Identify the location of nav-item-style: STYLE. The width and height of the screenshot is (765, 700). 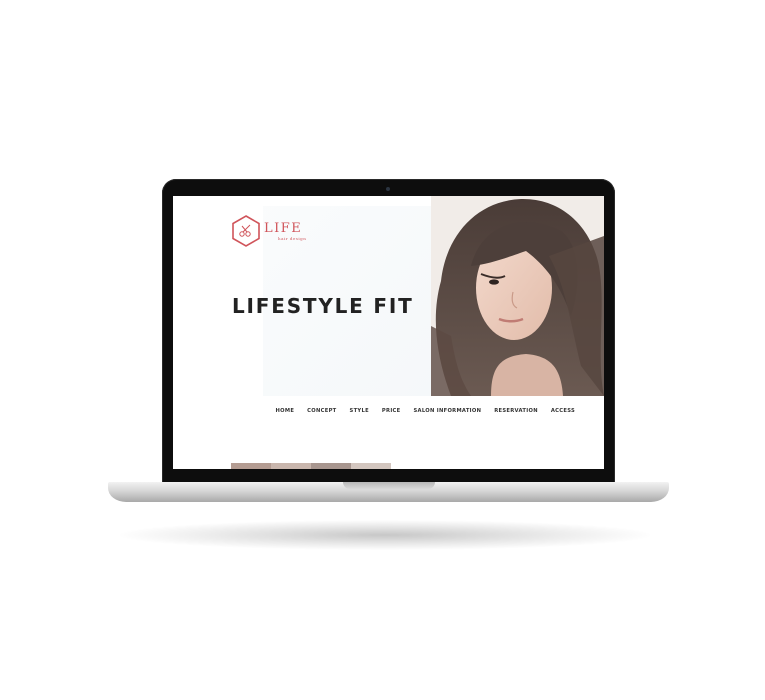
(359, 411).